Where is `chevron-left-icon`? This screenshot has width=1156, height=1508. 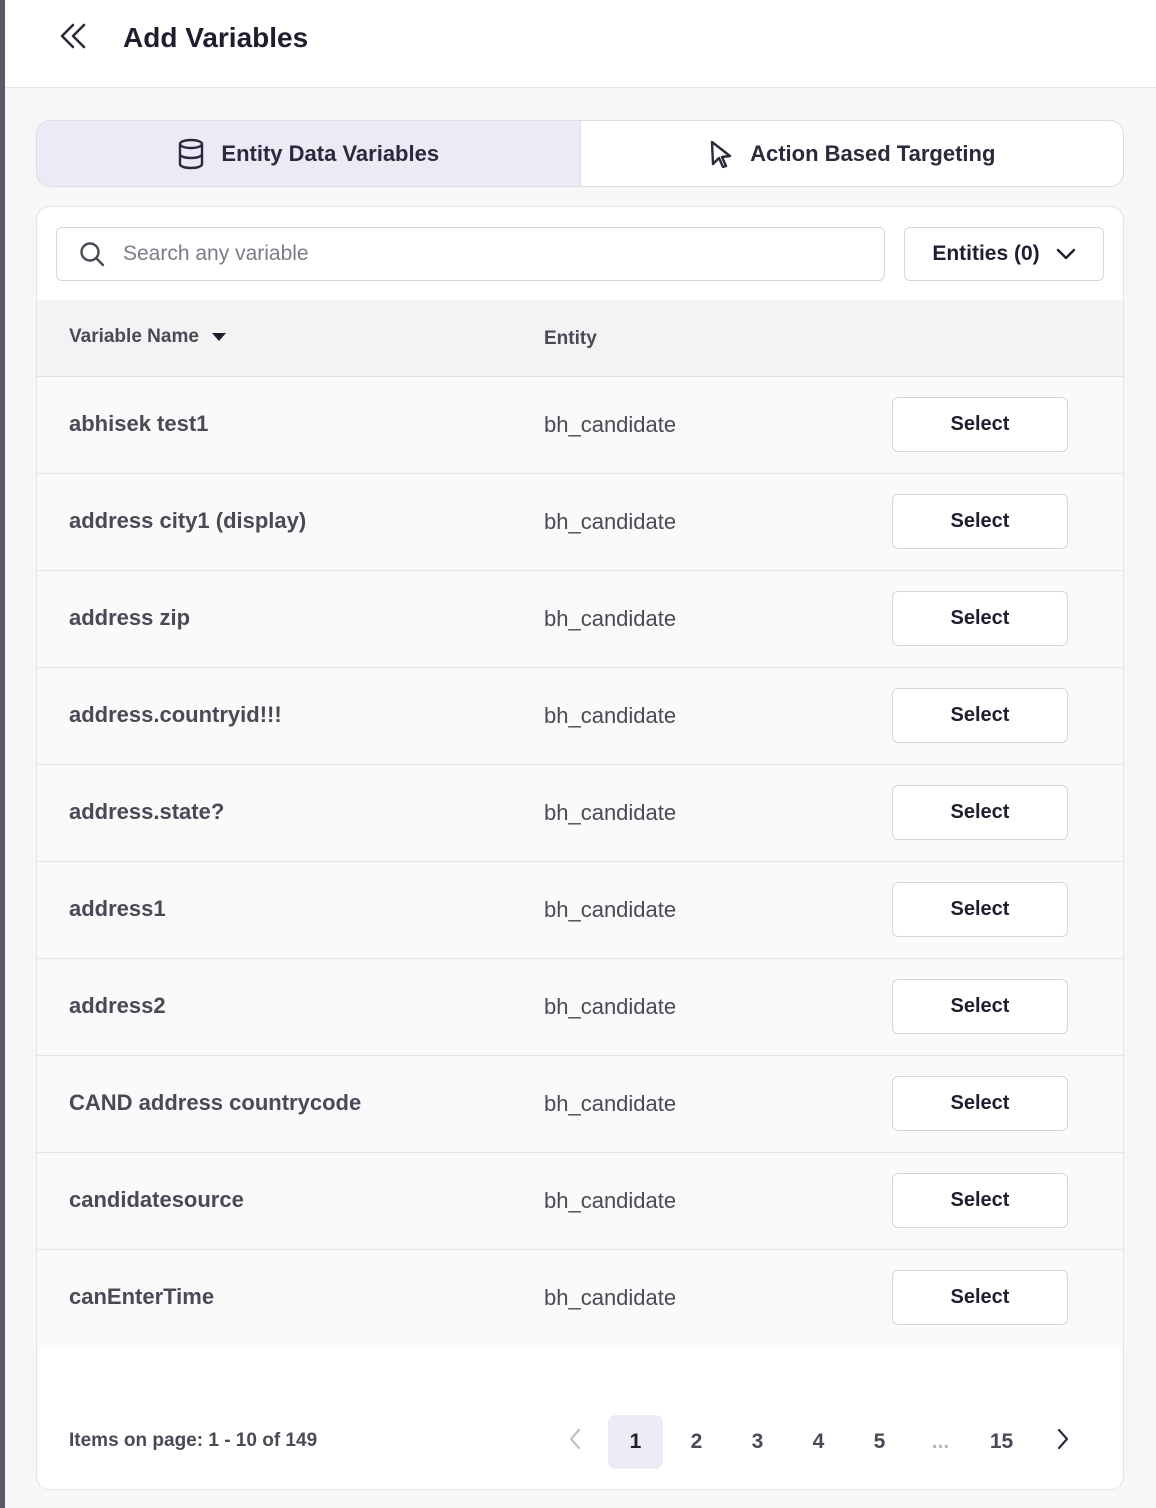 chevron-left-icon is located at coordinates (575, 1442).